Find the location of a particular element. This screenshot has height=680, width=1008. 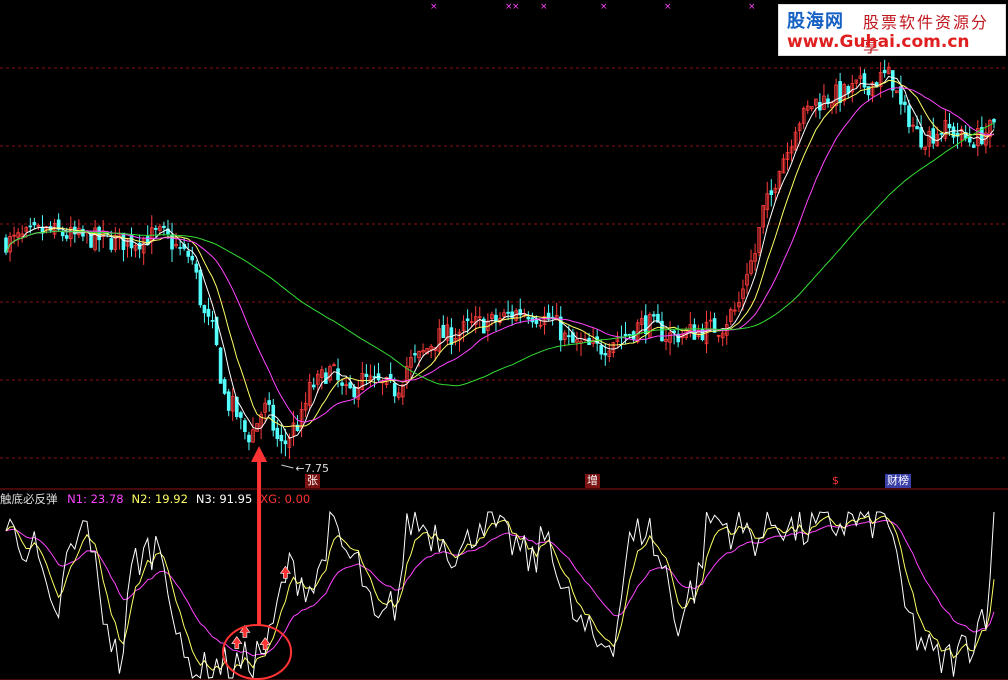

indicator-param-3: N3: 91.95 is located at coordinates (224, 499).